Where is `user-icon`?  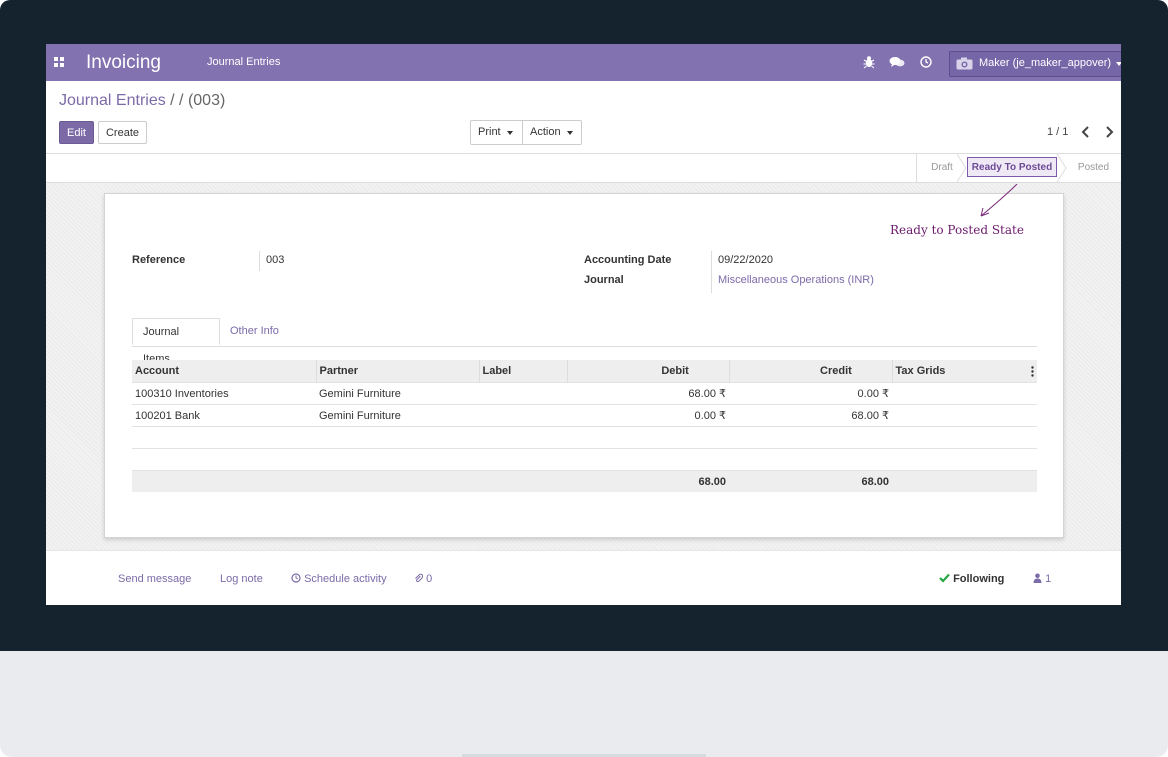 user-icon is located at coordinates (1037, 578).